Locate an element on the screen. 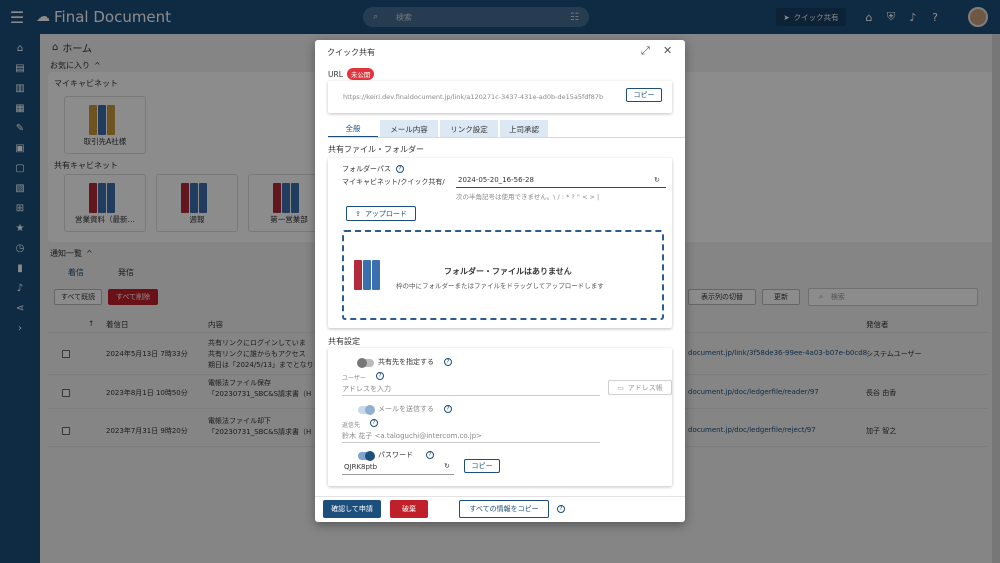 The width and height of the screenshot is (1000, 563). address-book-button: ▭ アドレス帳 is located at coordinates (640, 387).